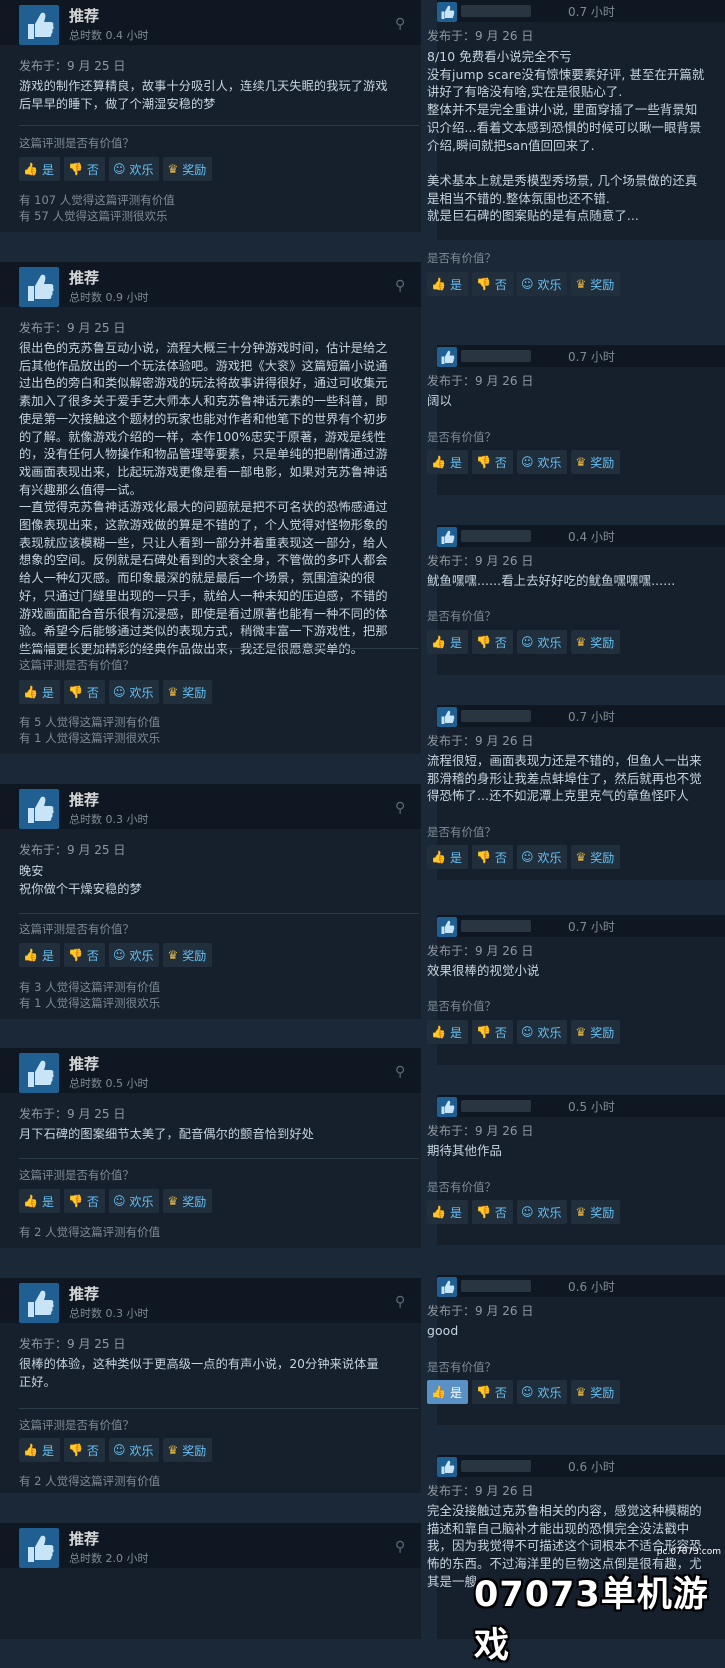 Image resolution: width=725 pixels, height=1668 pixels. I want to click on review-text: 晚安 祝你做个干燥安稳的梦, so click(80, 880).